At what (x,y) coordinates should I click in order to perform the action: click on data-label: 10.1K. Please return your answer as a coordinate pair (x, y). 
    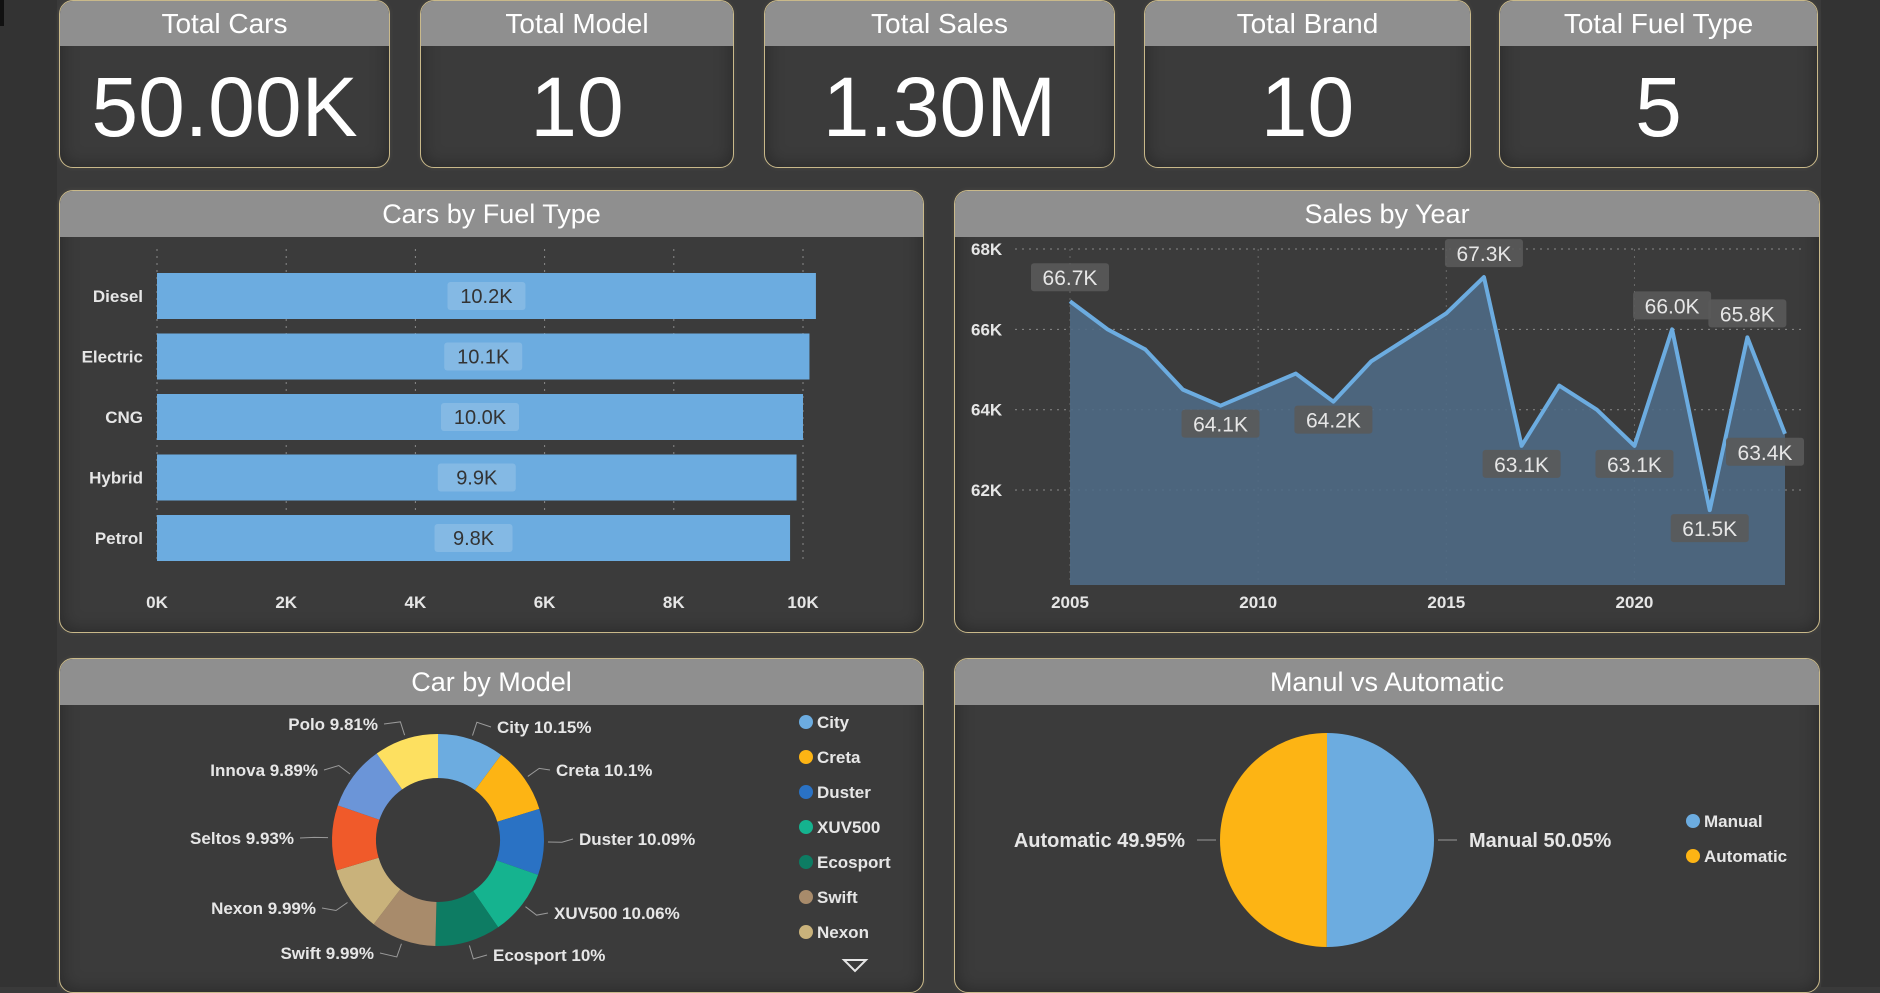
    Looking at the image, I should click on (483, 358).